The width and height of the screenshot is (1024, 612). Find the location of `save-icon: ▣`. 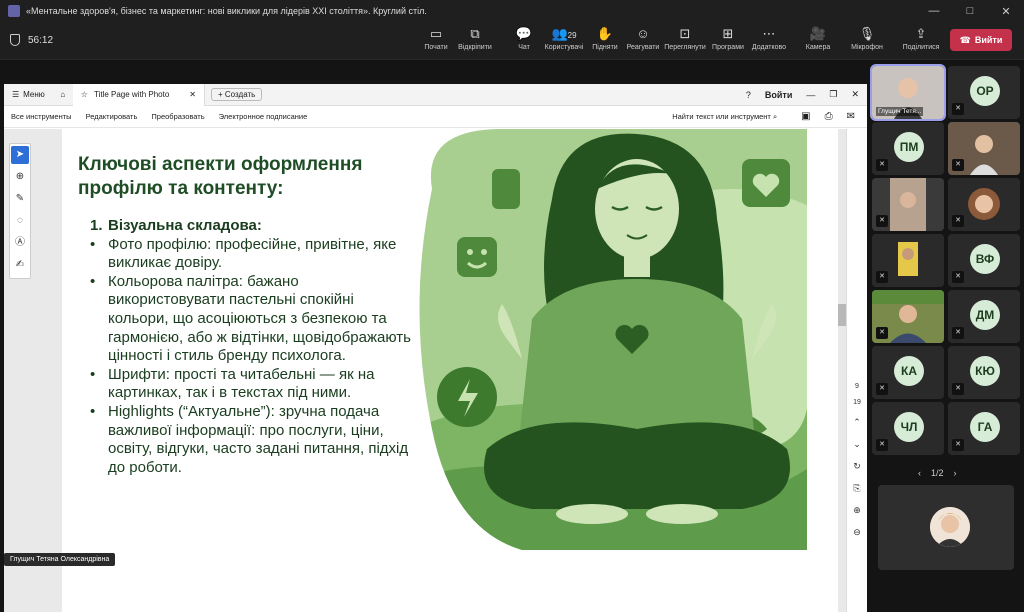

save-icon: ▣ is located at coordinates (805, 116).